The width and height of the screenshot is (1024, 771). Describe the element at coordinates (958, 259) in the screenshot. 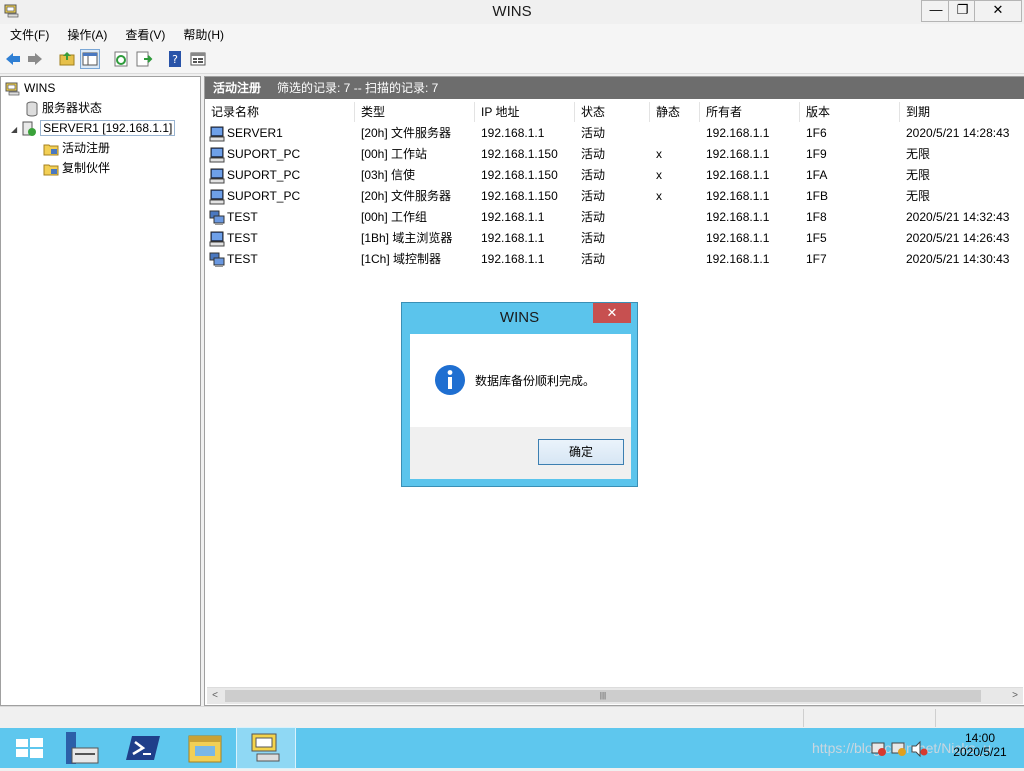

I see `cell-expires: 2020/5/21 14:30:43` at that location.